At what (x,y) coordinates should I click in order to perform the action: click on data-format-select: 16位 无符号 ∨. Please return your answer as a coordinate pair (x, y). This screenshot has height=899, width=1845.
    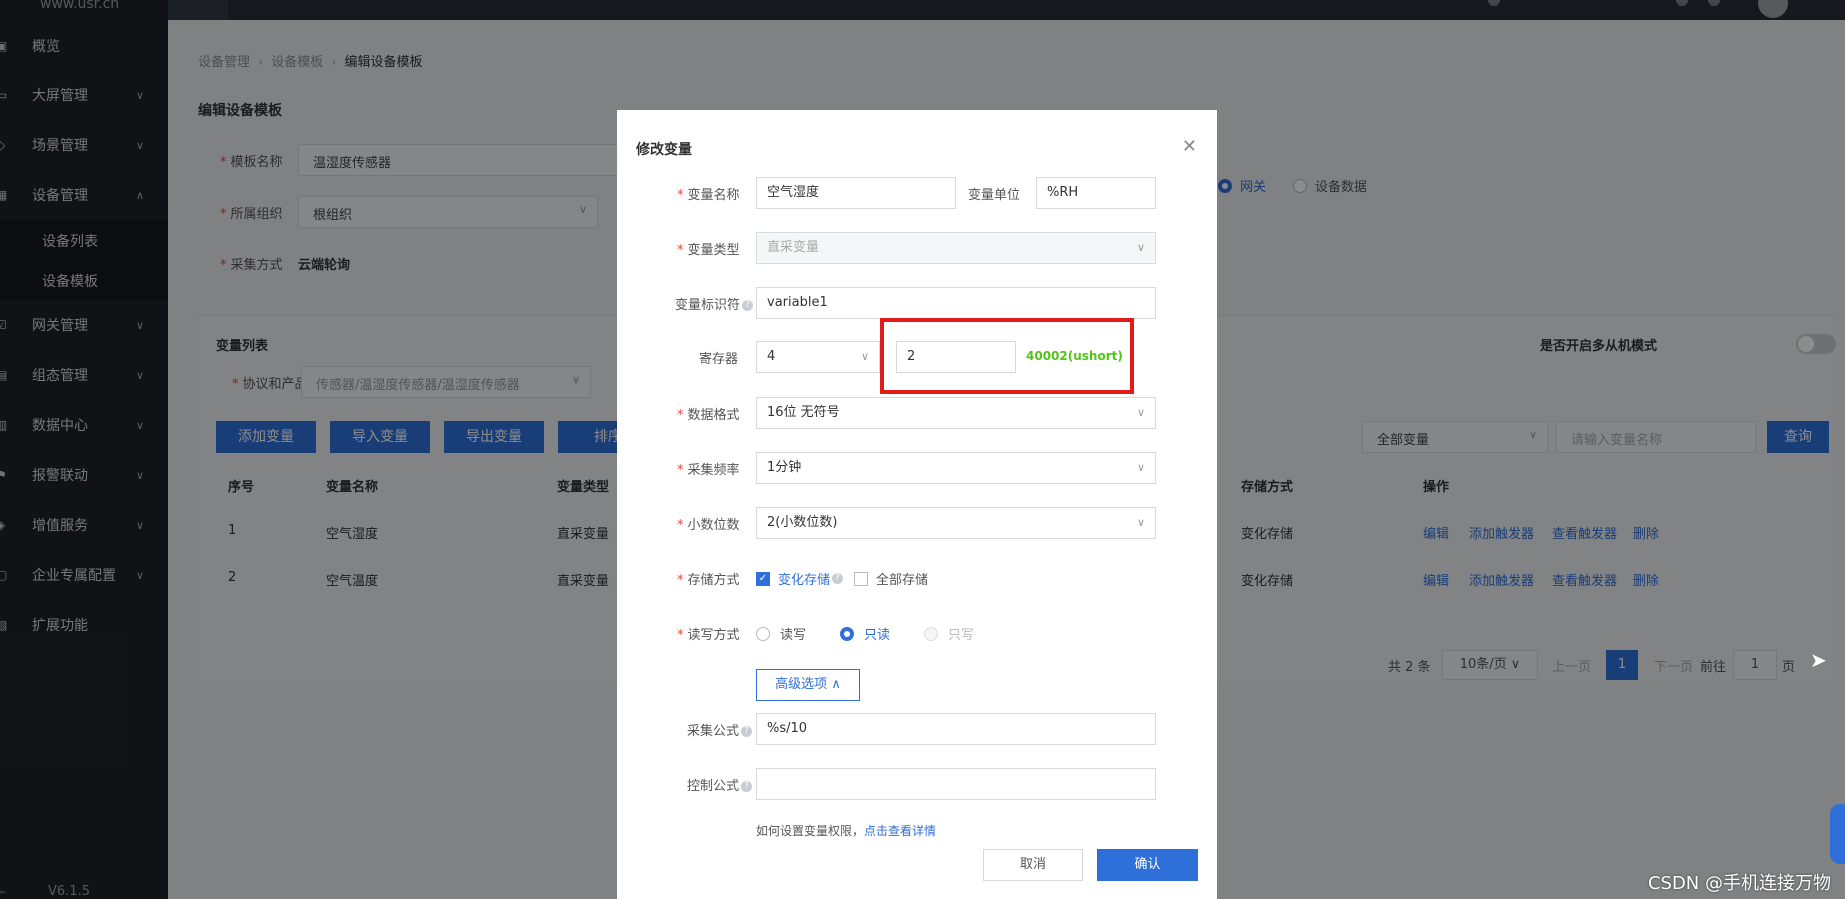
    Looking at the image, I should click on (956, 413).